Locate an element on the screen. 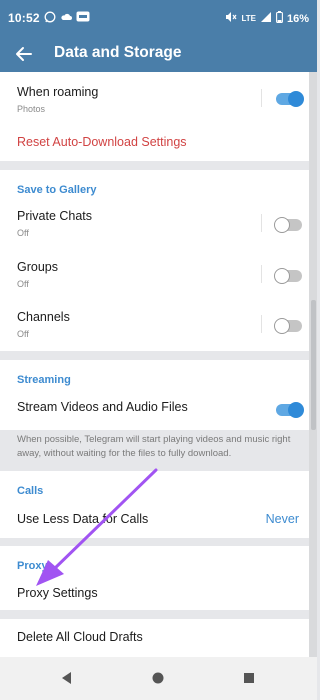 This screenshot has height=700, width=320. when-roaming-row: When roaming Photos is located at coordinates (154, 97).